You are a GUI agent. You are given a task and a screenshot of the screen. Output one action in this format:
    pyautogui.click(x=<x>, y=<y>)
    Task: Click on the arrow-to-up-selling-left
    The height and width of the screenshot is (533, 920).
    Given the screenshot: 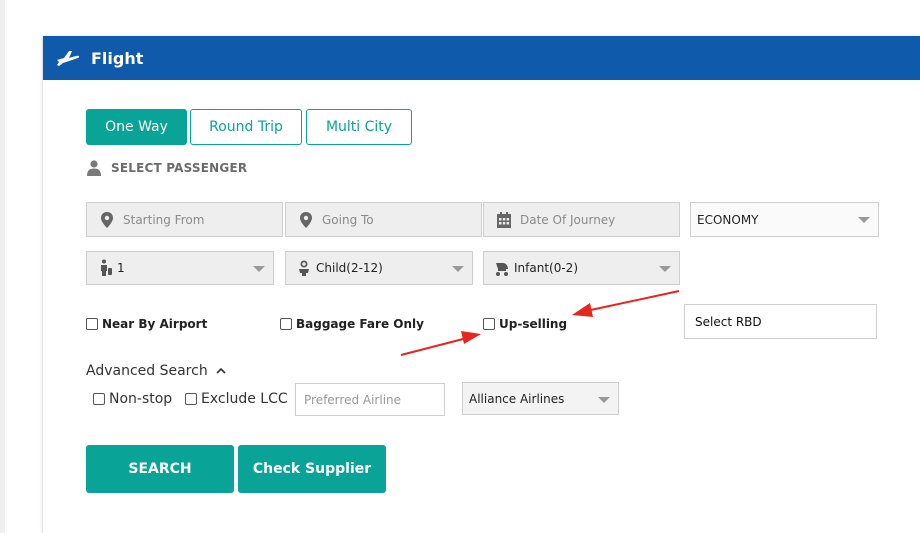 What is the action you would take?
    pyautogui.click(x=440, y=343)
    